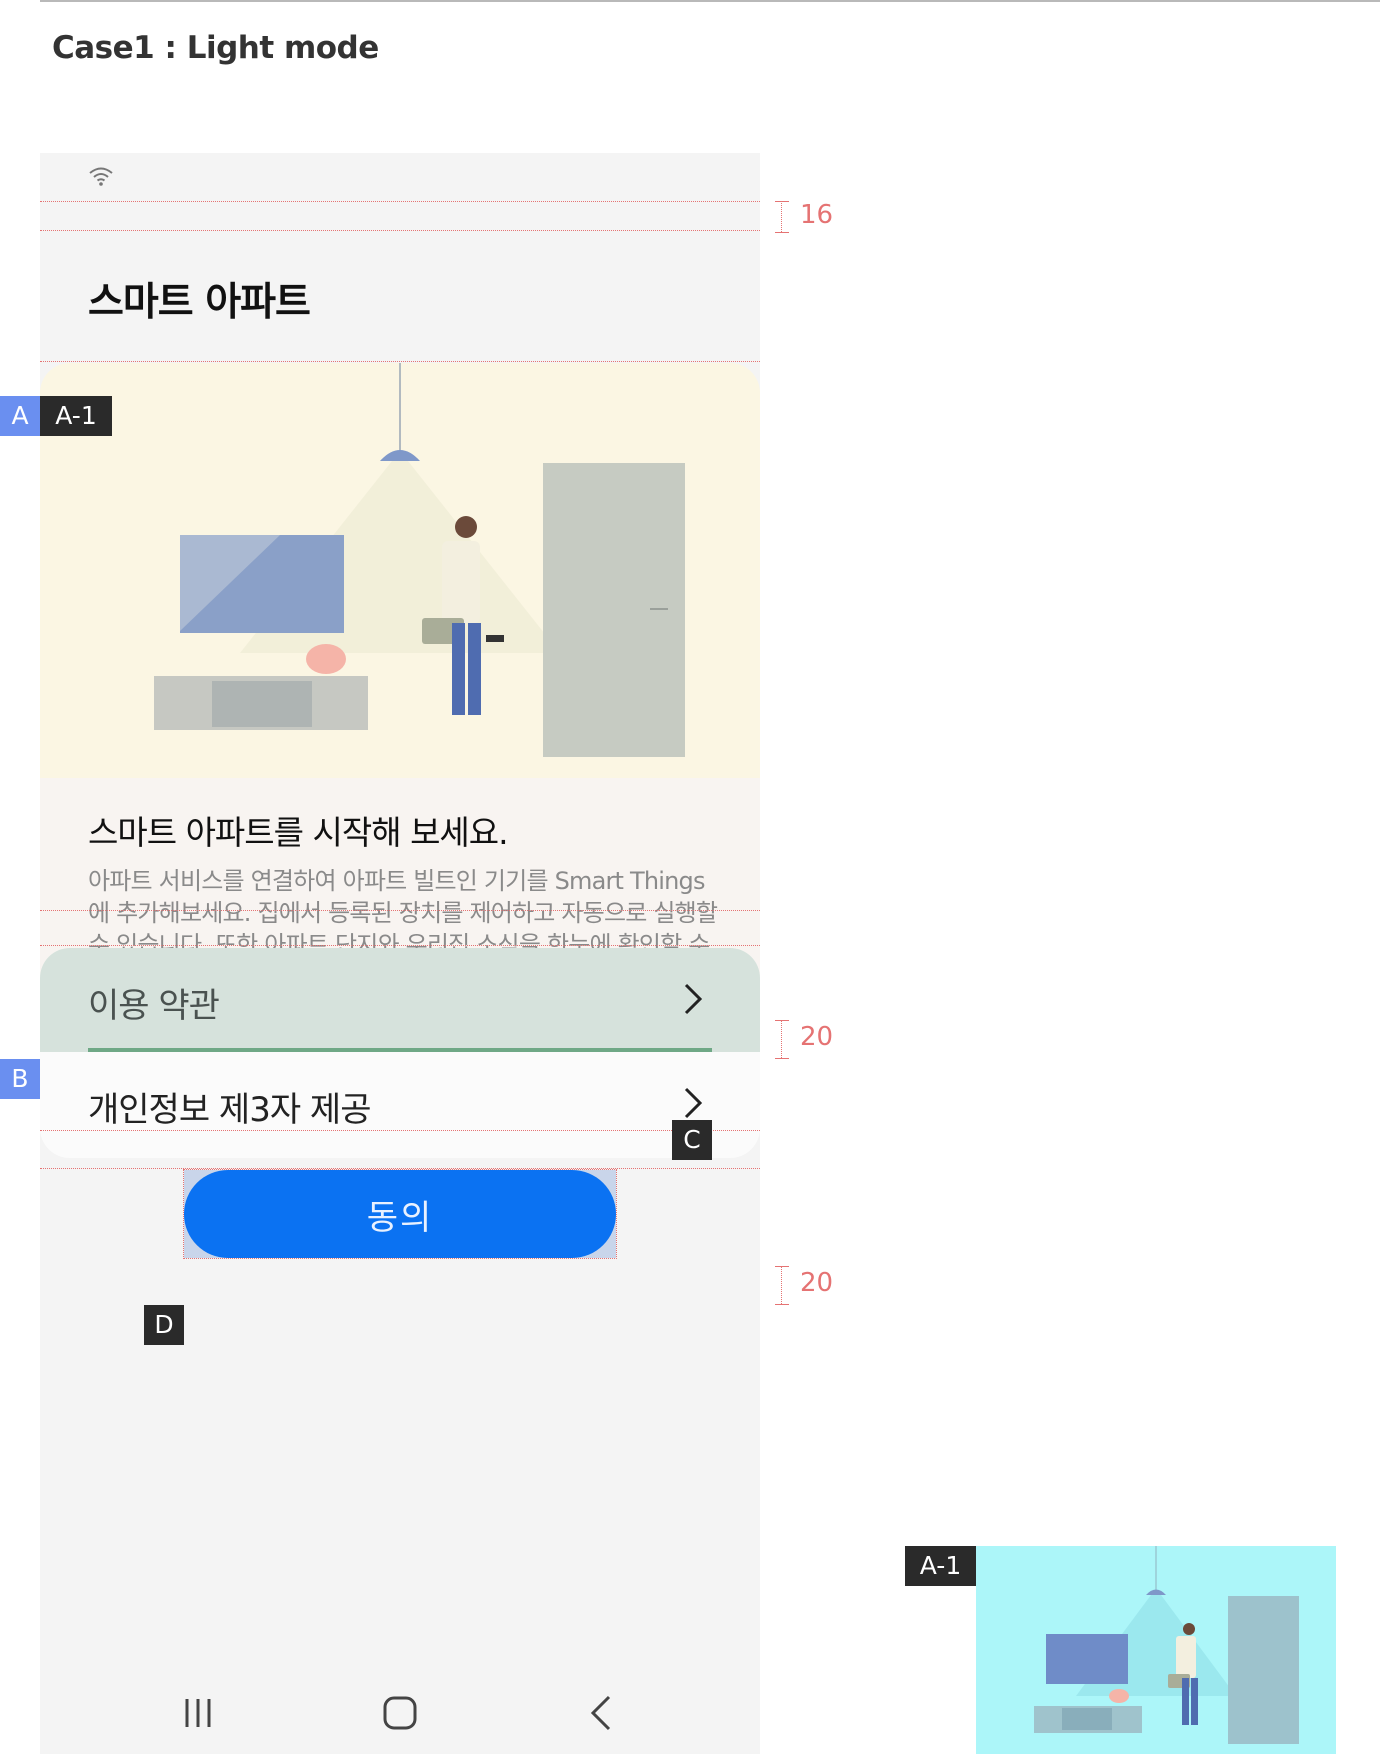 The width and height of the screenshot is (1380, 1754). What do you see at coordinates (692, 1140) in the screenshot?
I see `annotation-c: C` at bounding box center [692, 1140].